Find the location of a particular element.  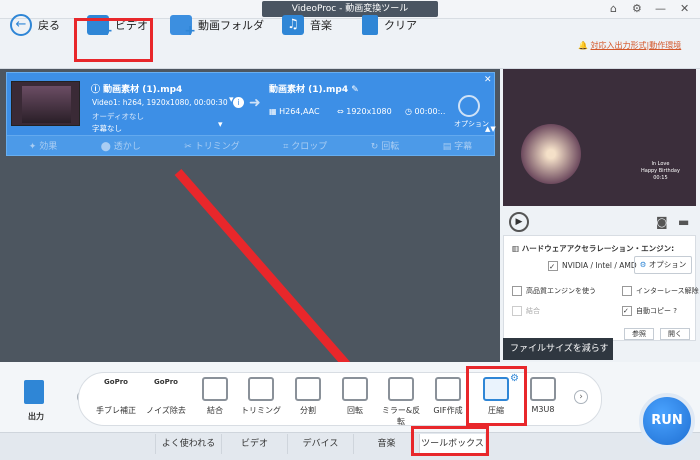

tool-denoise: GoPro ノイズ除去 is located at coordinates (166, 396).